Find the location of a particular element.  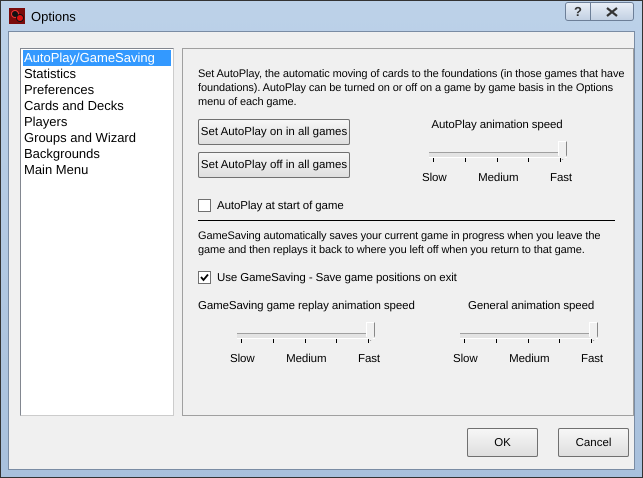

close-button is located at coordinates (612, 11).